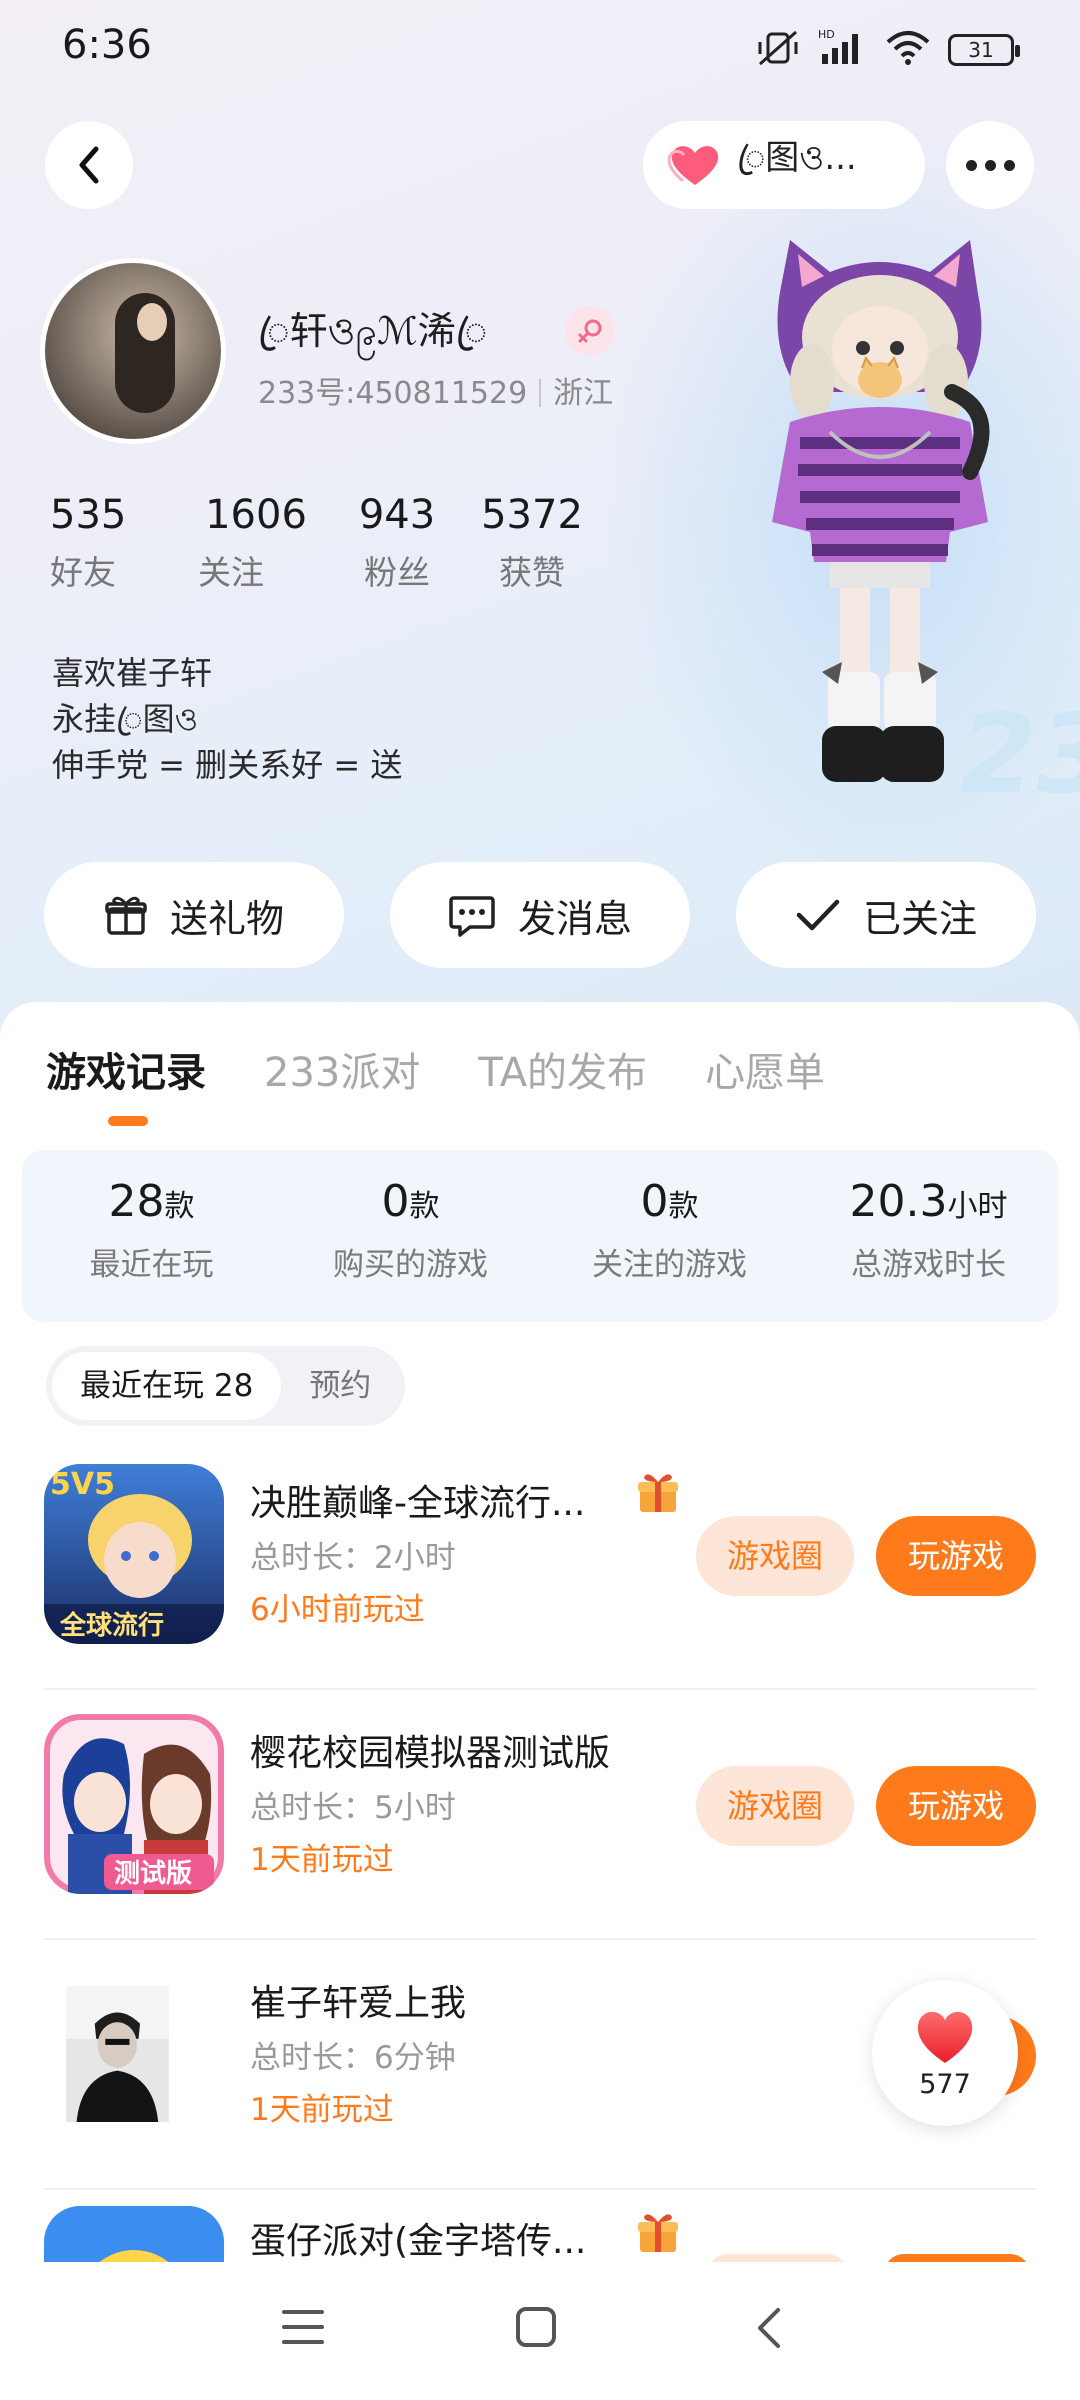  What do you see at coordinates (536, 2327) in the screenshot?
I see `home-icon` at bounding box center [536, 2327].